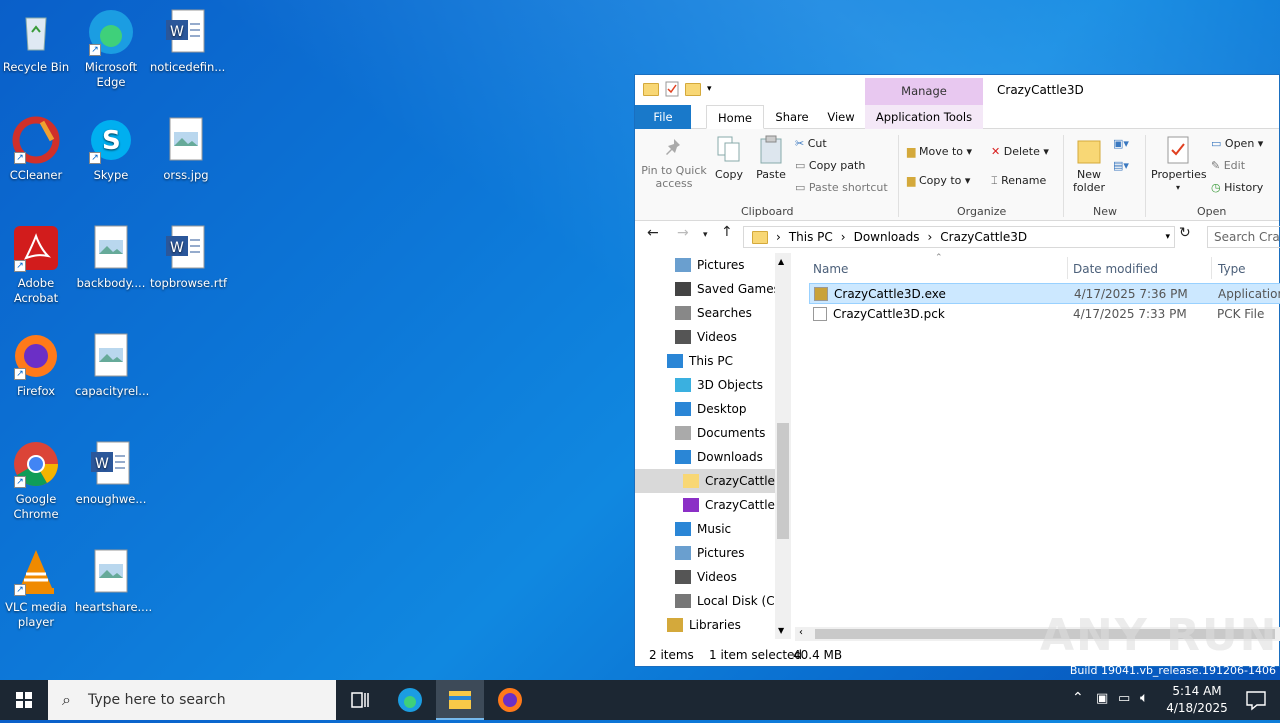  I want to click on refresh-icon: ↻, so click(1185, 233).